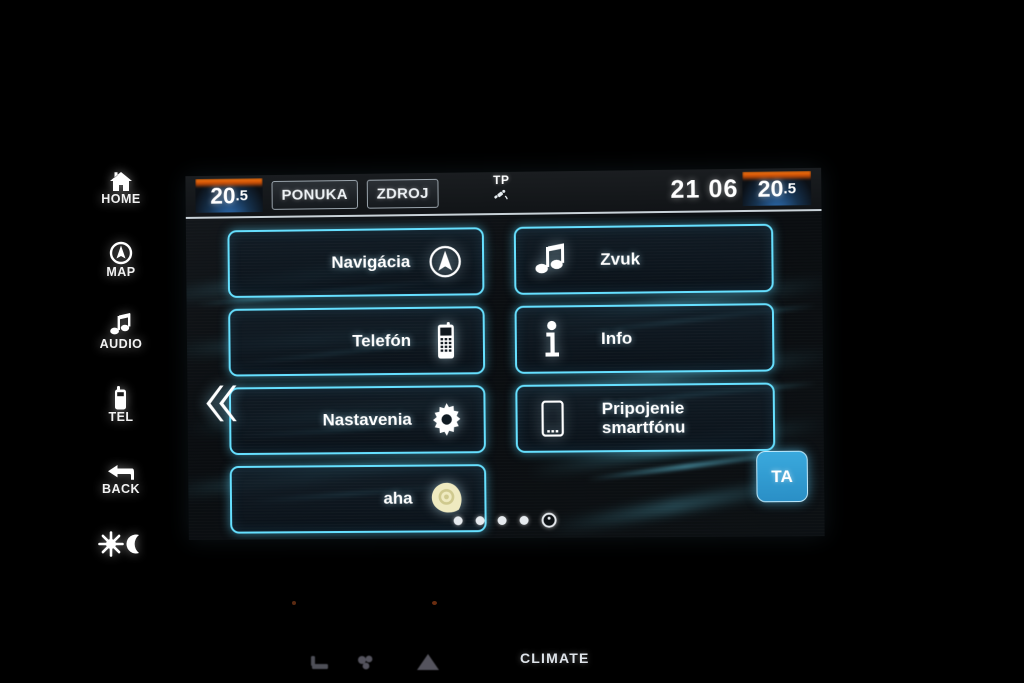  I want to click on hardkey-tel-label: TEL, so click(121, 416).